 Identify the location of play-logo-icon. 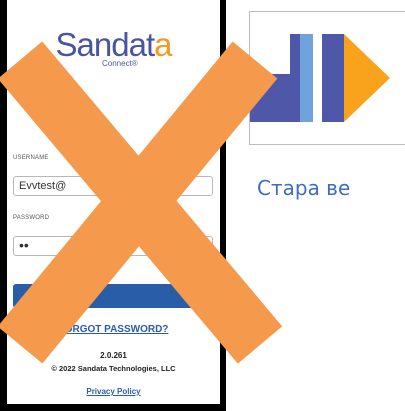
(320, 78).